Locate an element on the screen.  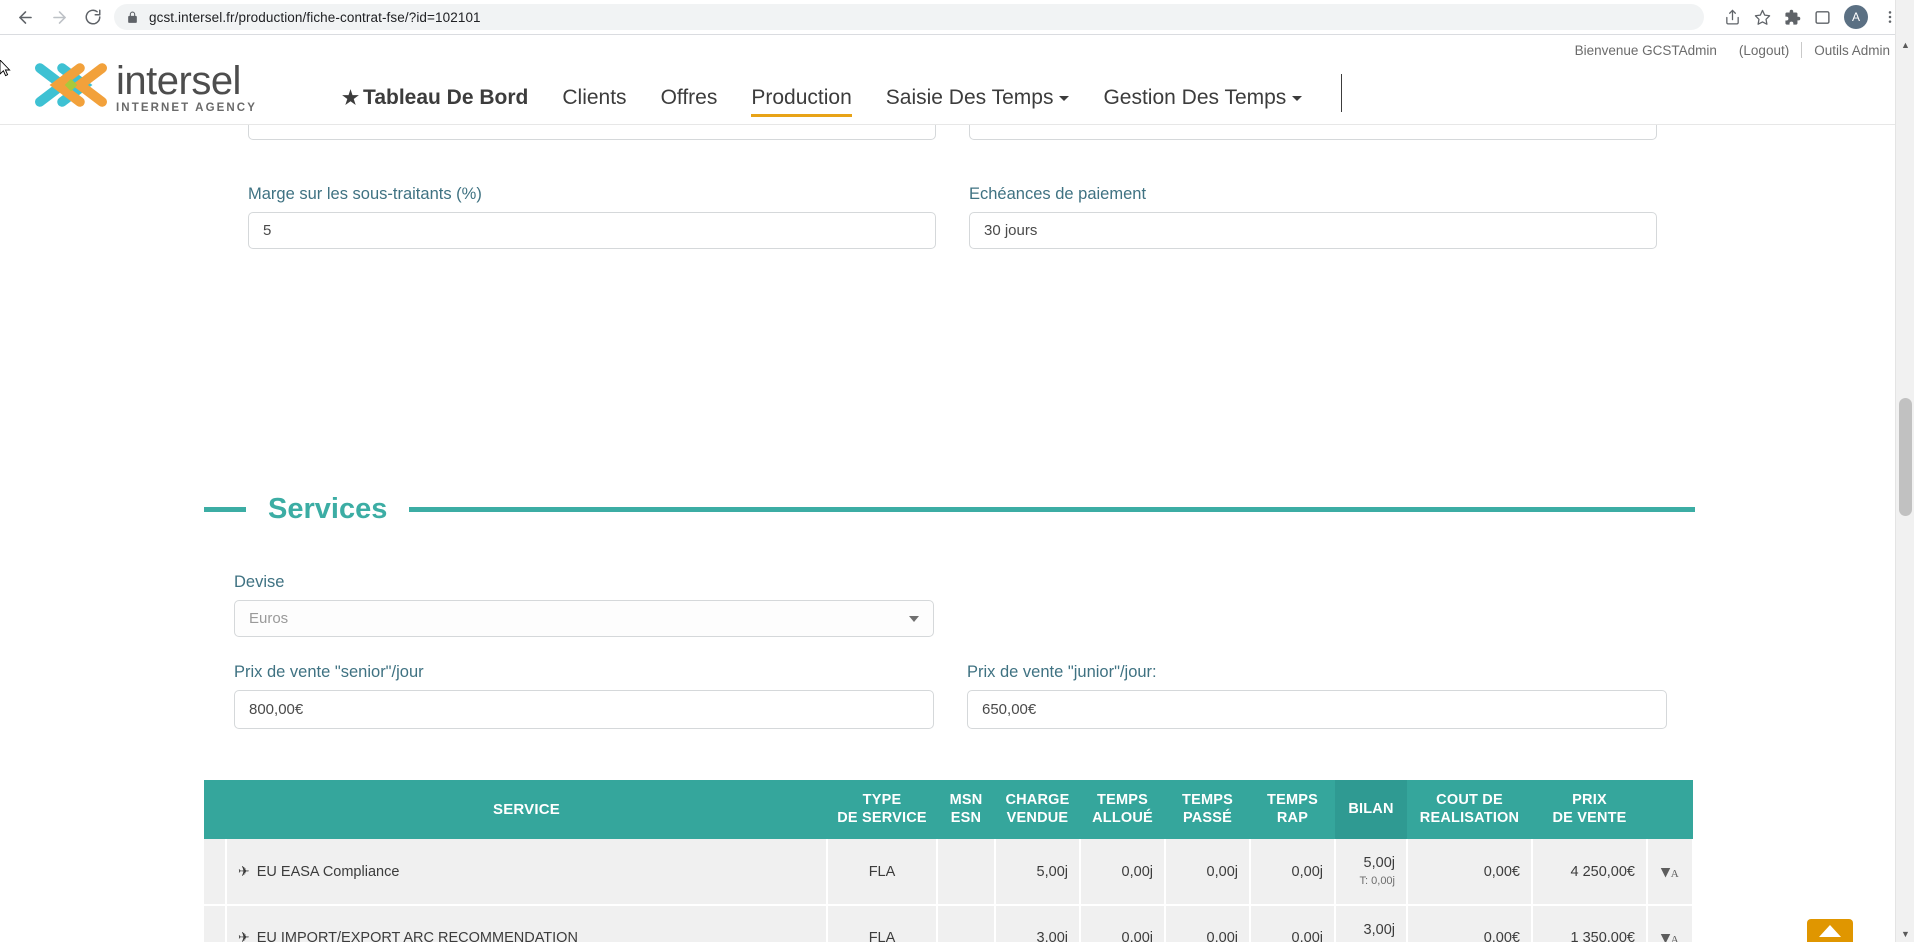
col-cout-de-realisation: COUT DE REALISATION is located at coordinates (1469, 810).